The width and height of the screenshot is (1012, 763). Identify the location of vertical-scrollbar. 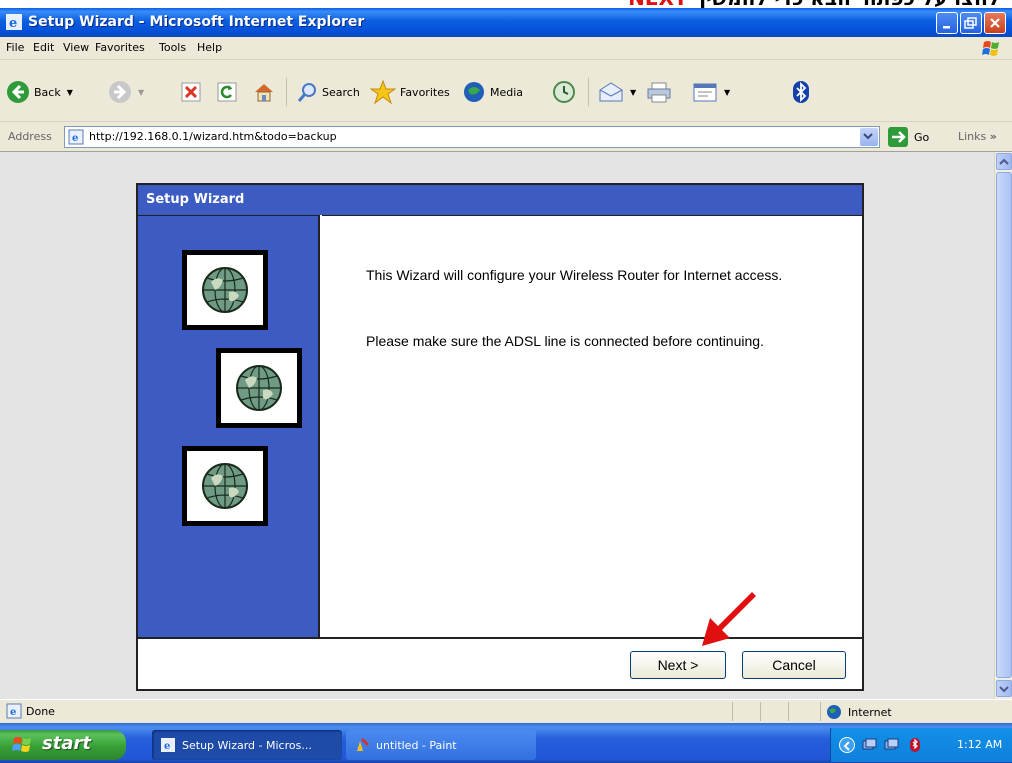
(1003, 425).